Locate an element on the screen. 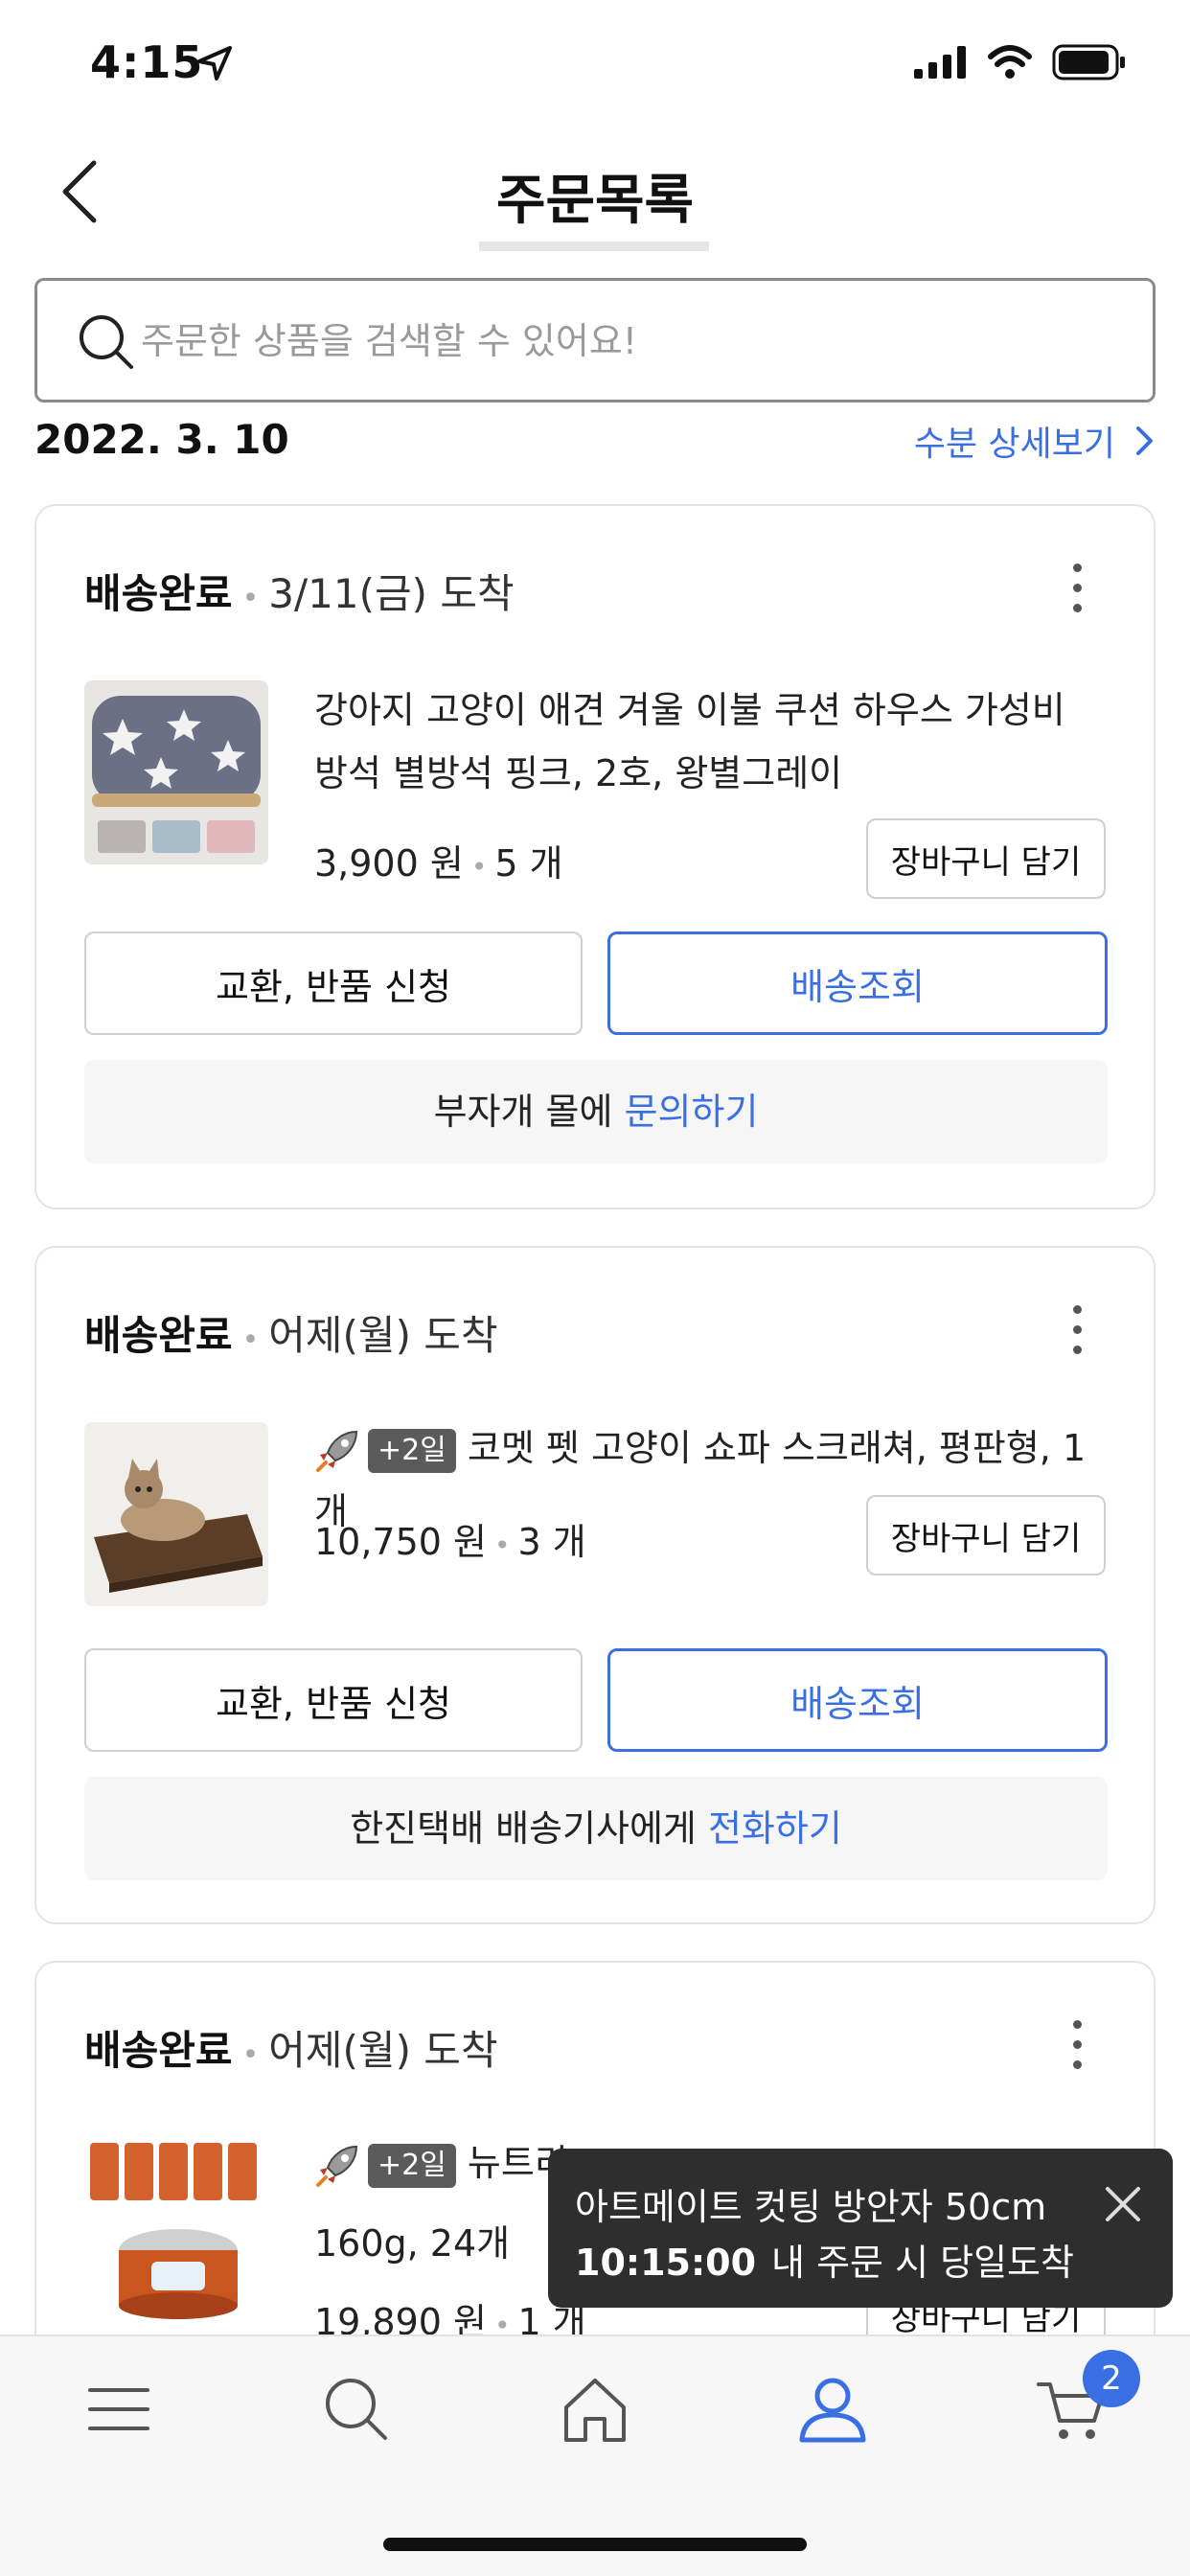  contact-bar: 한진택배 배송기사에게 전화하기 is located at coordinates (596, 1828).